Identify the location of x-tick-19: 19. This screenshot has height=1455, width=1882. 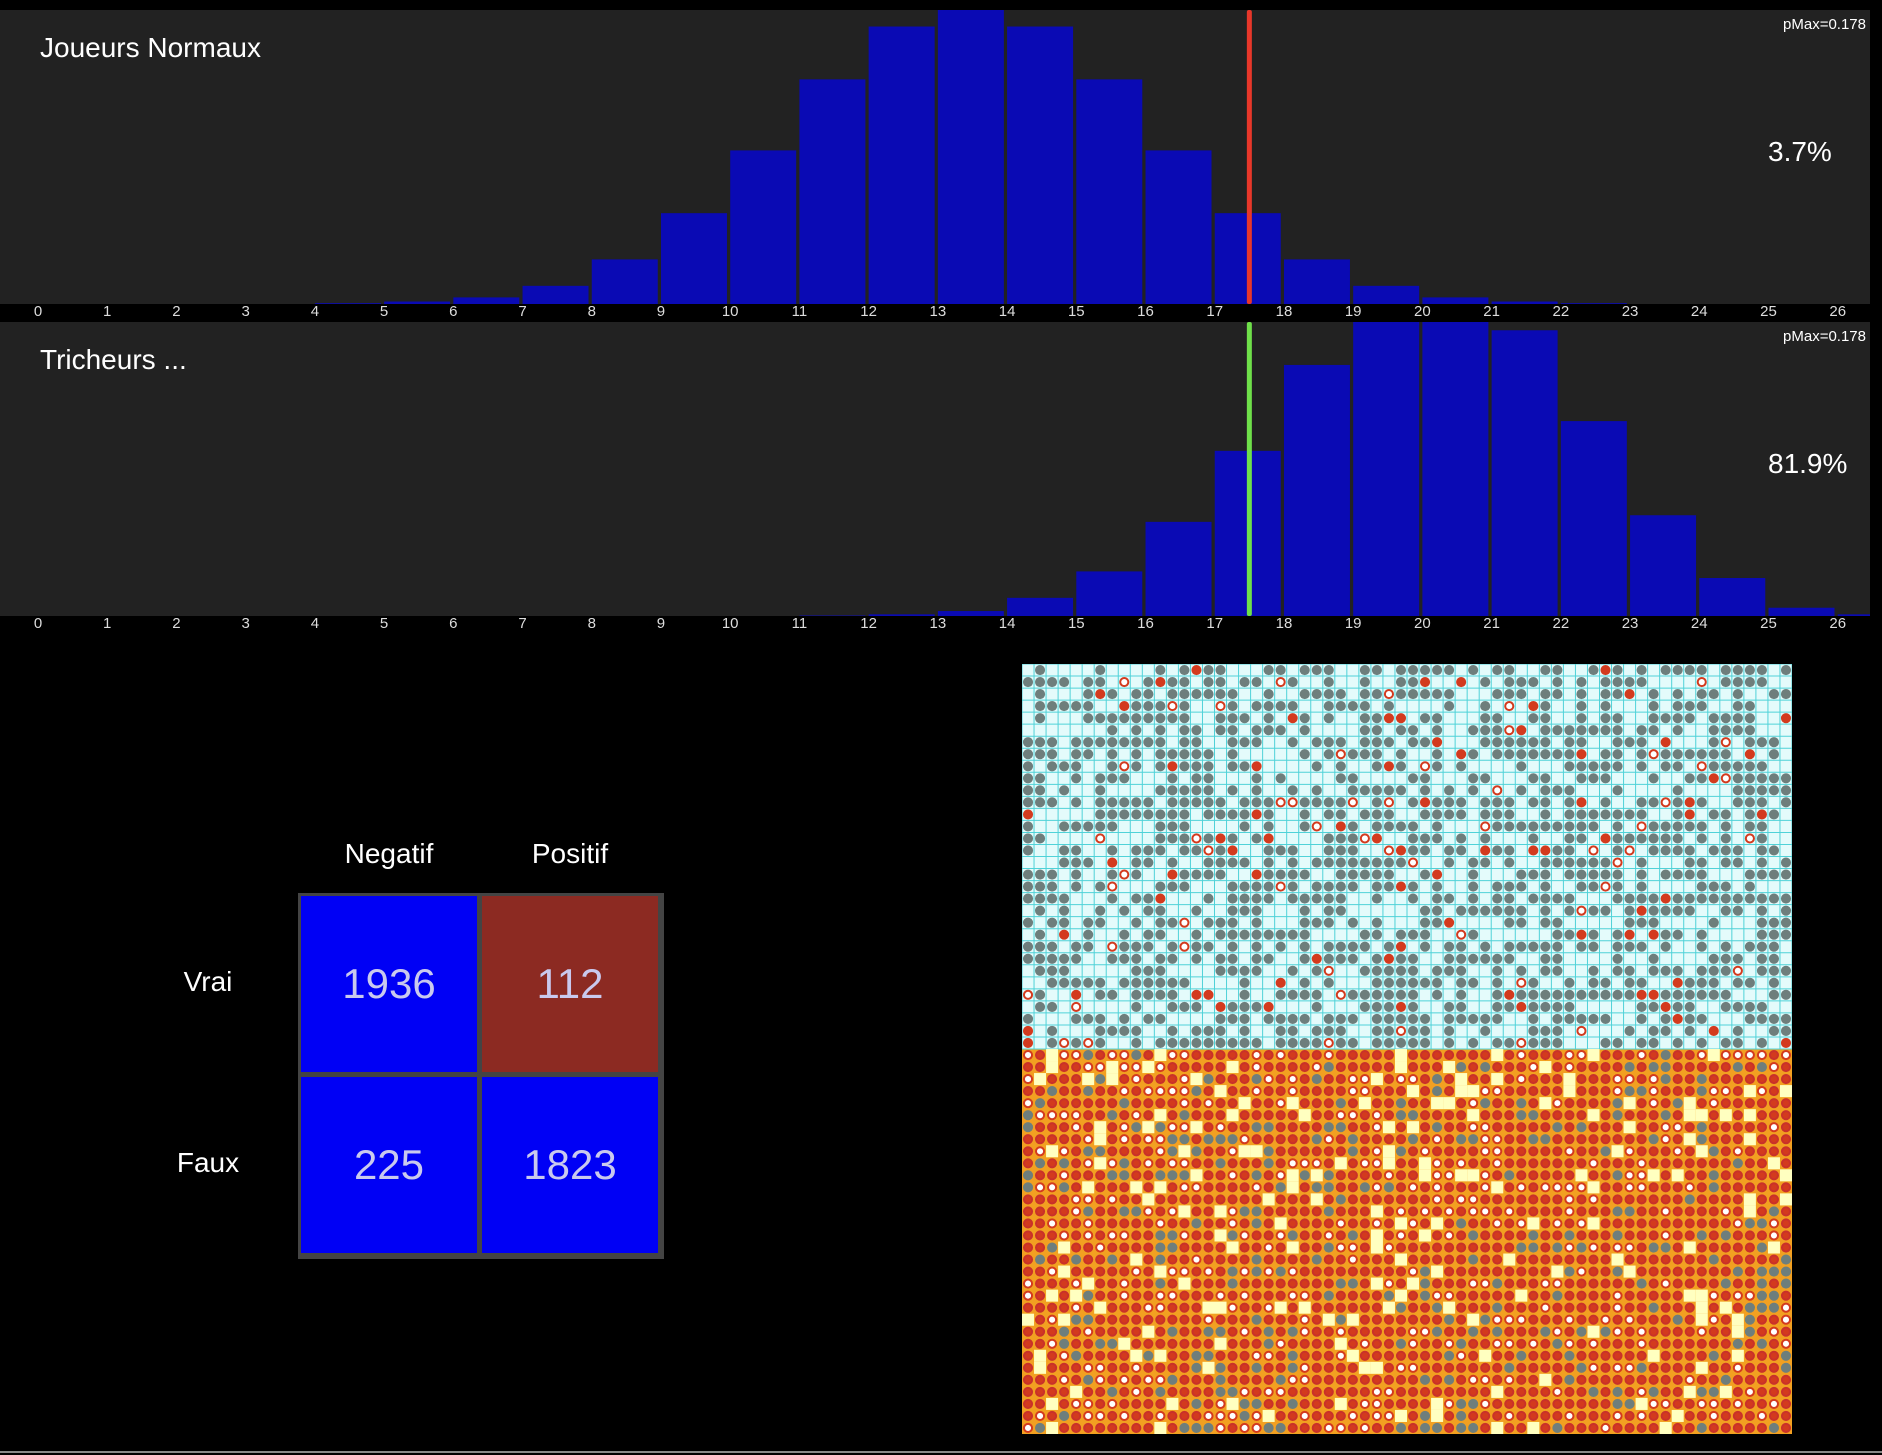
(1353, 311).